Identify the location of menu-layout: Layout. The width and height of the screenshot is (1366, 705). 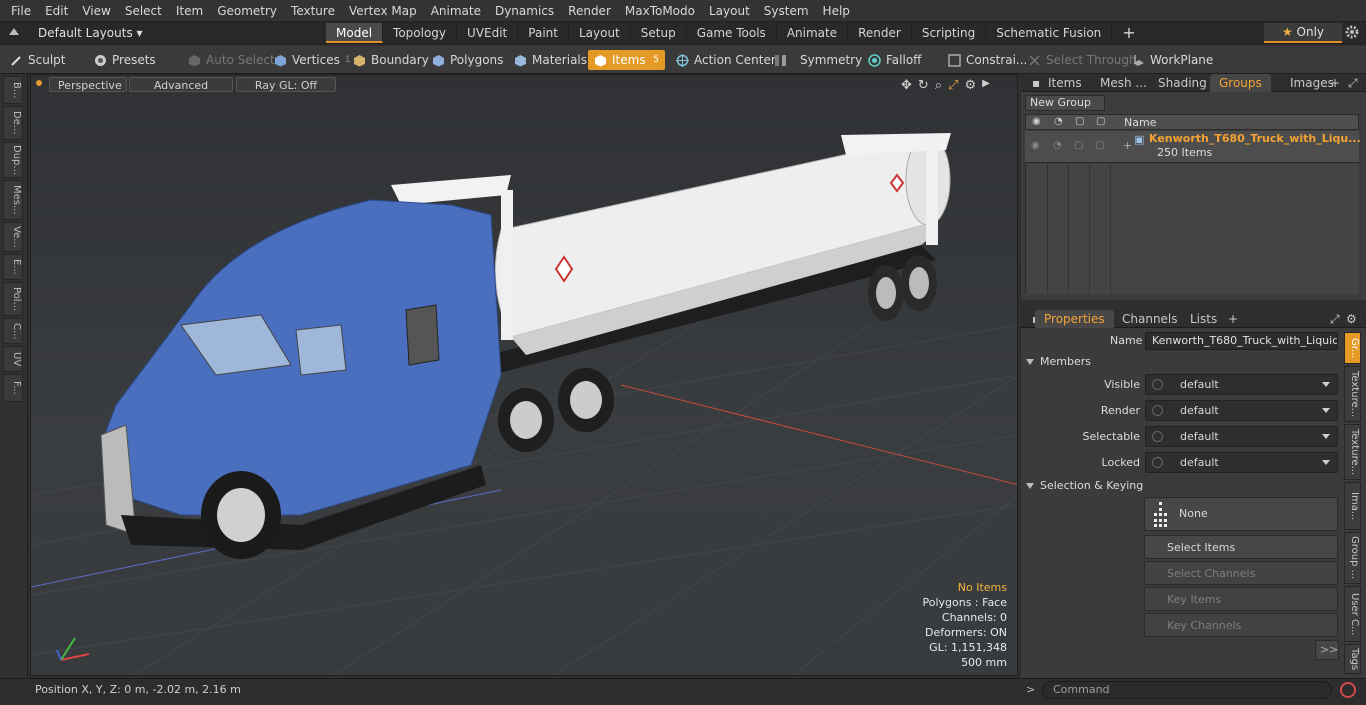
(729, 11).